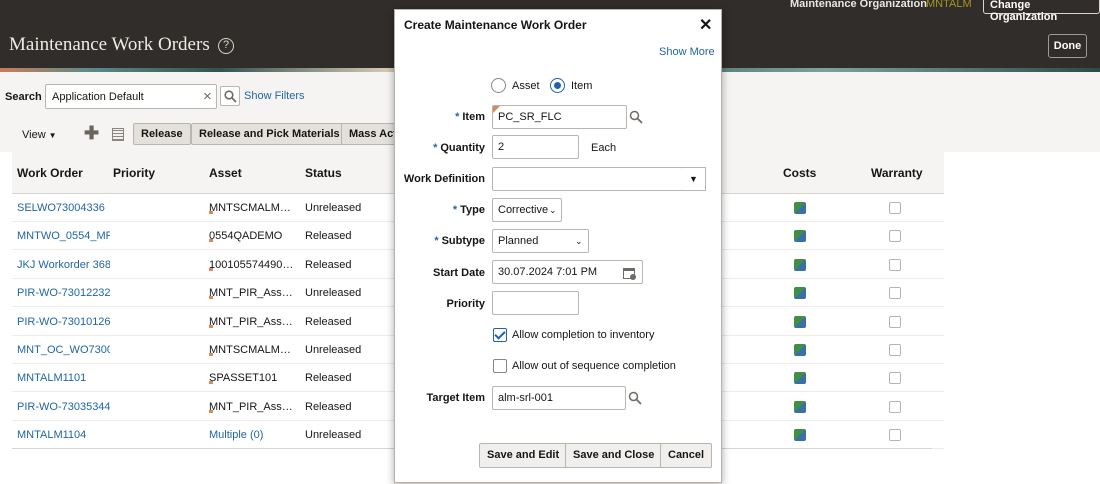 This screenshot has height=484, width=1100. What do you see at coordinates (535, 303) in the screenshot?
I see `priority-input` at bounding box center [535, 303].